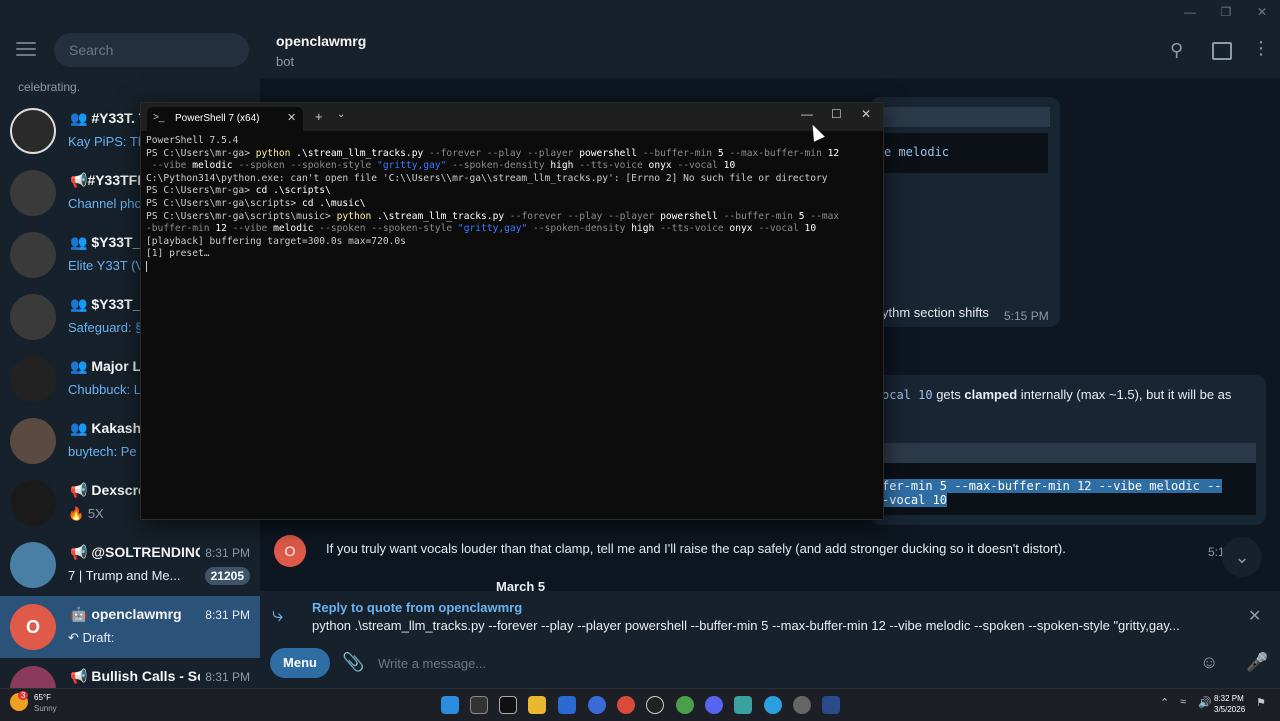 The height and width of the screenshot is (721, 1280). Describe the element at coordinates (291, 117) in the screenshot. I see `close-tab-icon: ✕` at that location.